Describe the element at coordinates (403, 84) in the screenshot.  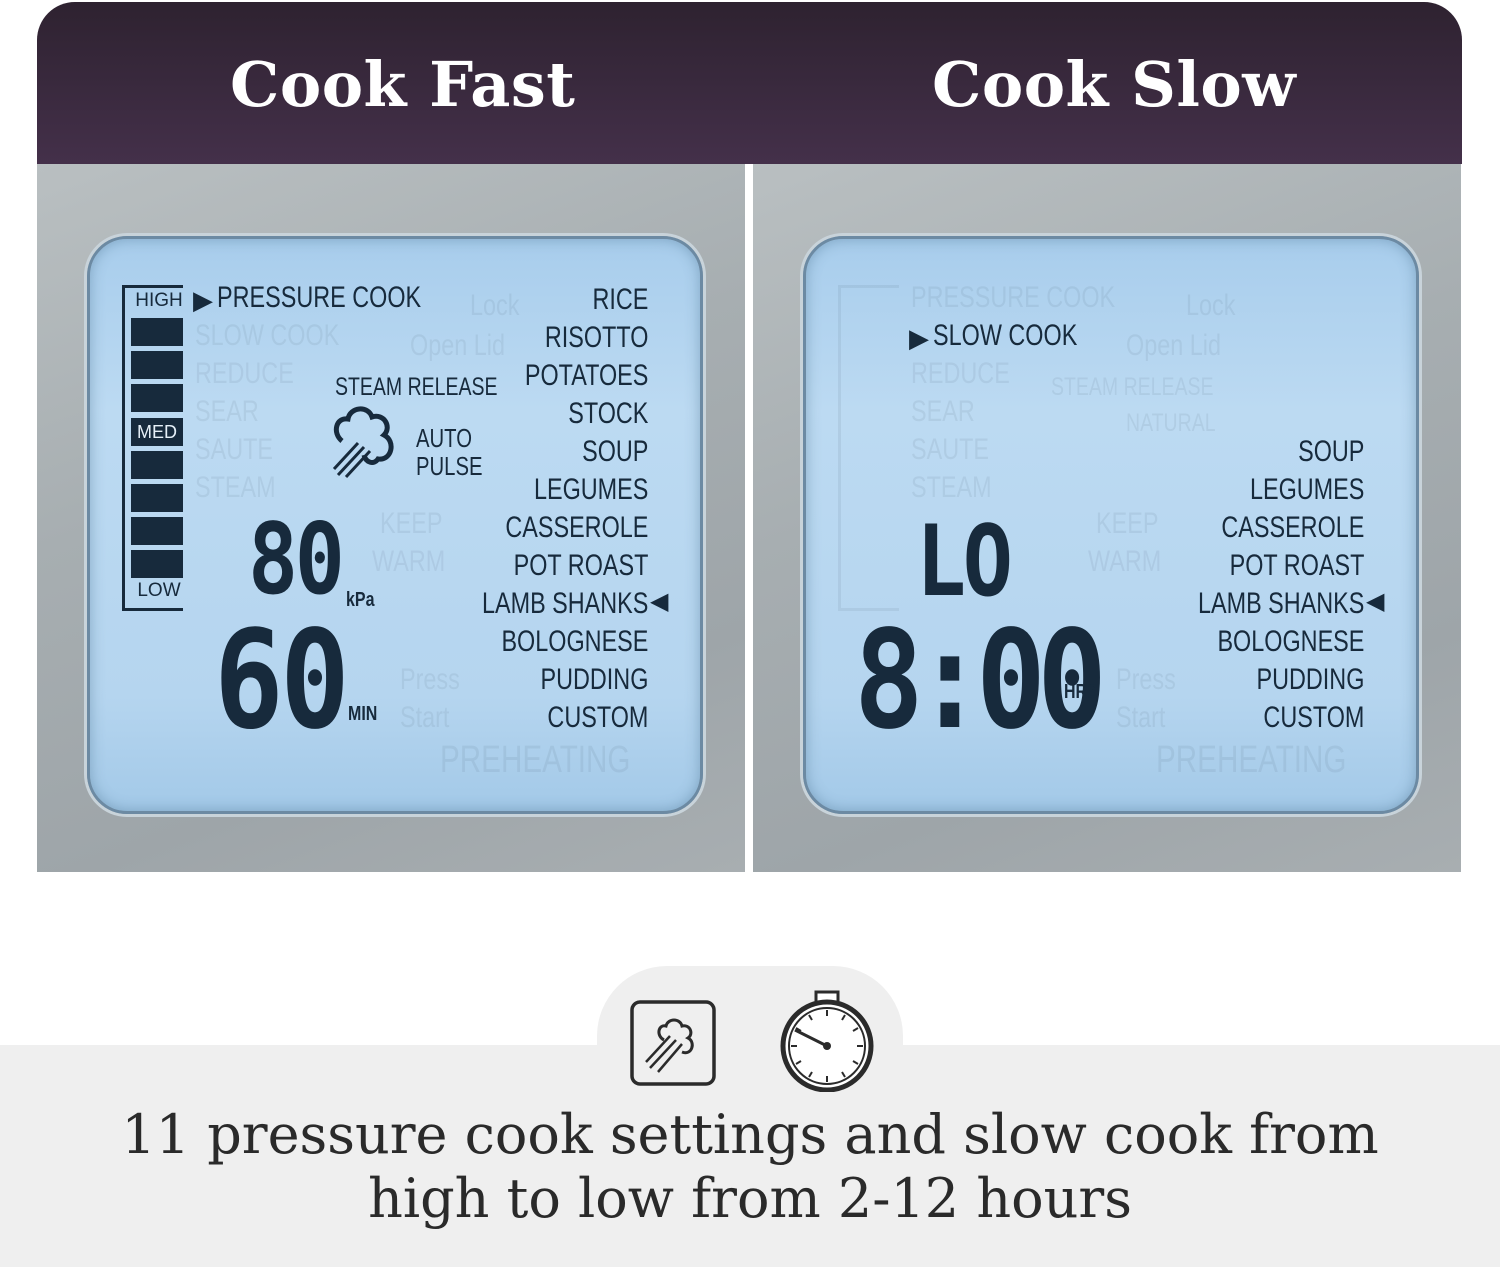
I see `cook-fast-title: Cook Fast` at that location.